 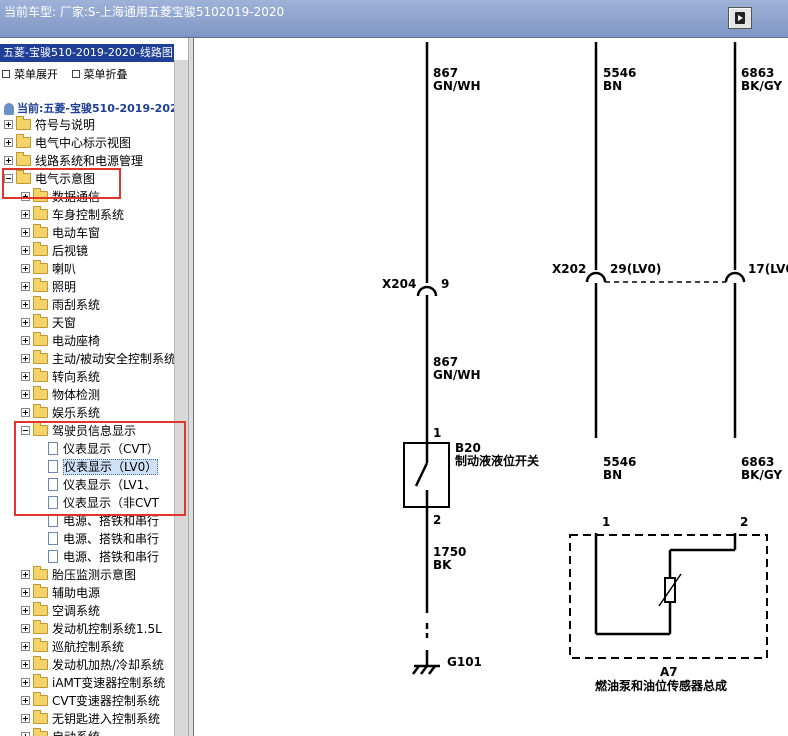 What do you see at coordinates (105, 701) in the screenshot?
I see `tree-folder-item: CVT变速器控制系统` at bounding box center [105, 701].